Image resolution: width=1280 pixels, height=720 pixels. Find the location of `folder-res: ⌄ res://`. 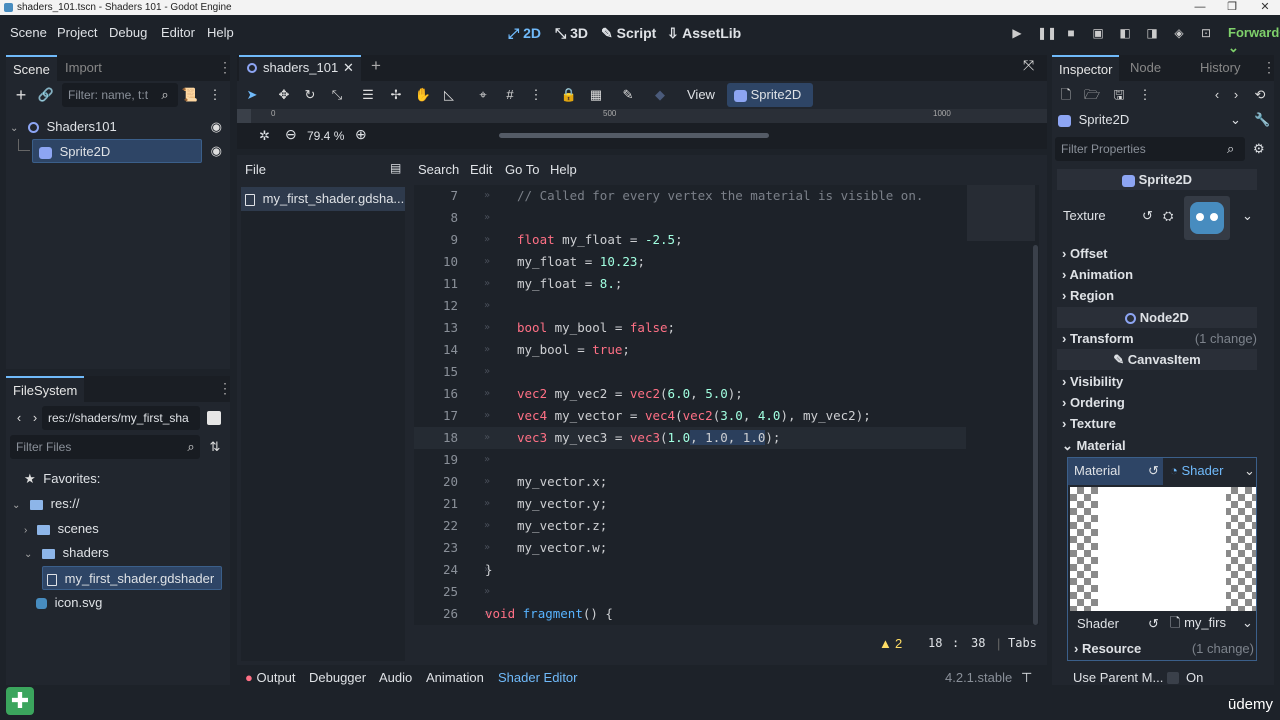

folder-res: ⌄ res:// is located at coordinates (46, 504).